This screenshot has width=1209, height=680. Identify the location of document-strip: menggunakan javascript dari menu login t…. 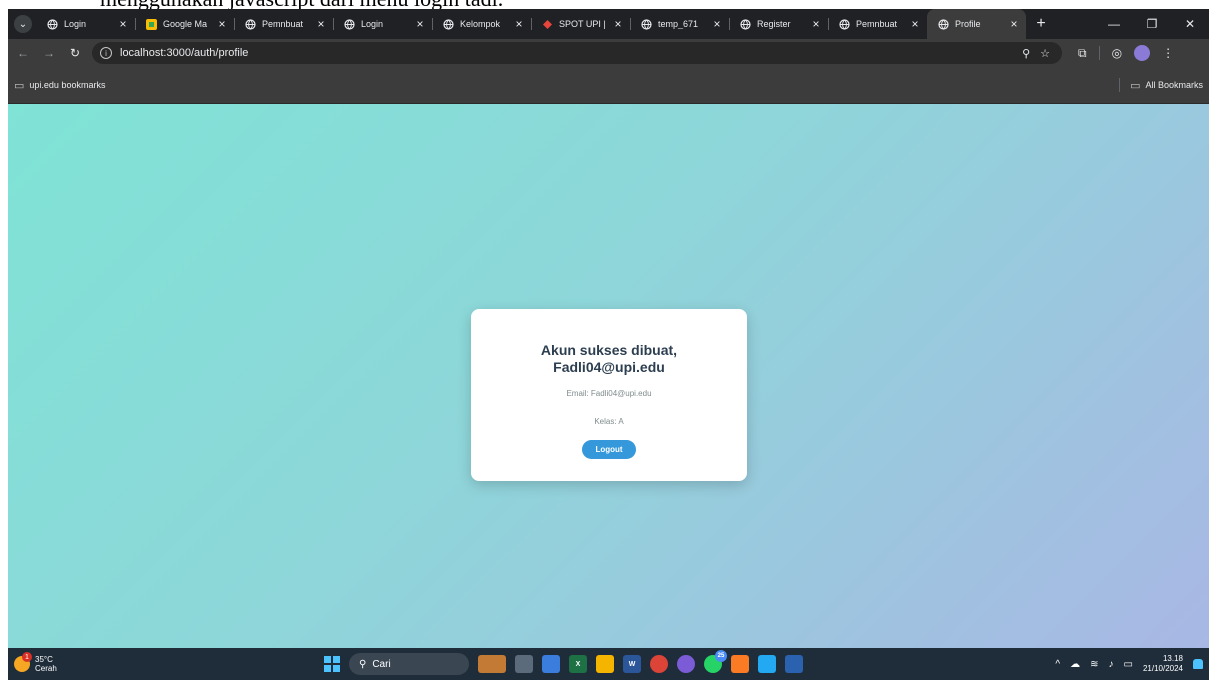
(604, 4).